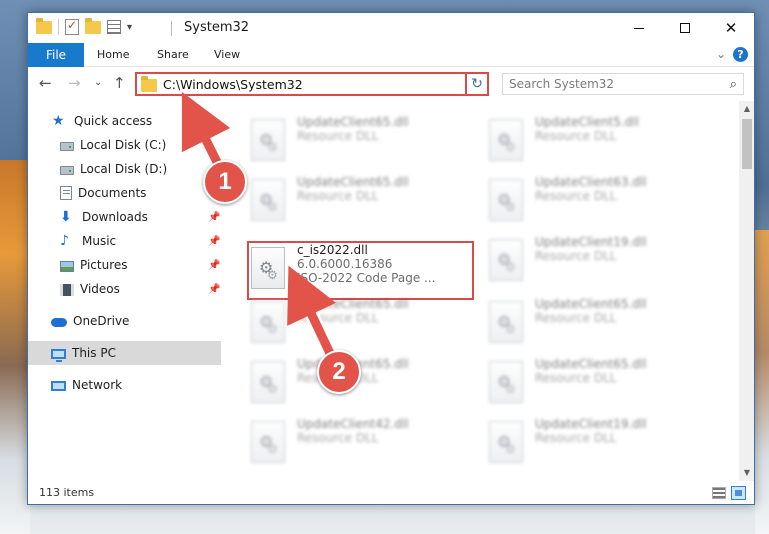 Image resolution: width=769 pixels, height=534 pixels. What do you see at coordinates (591, 182) in the screenshot?
I see `file-name: UpdateClient63.dll` at bounding box center [591, 182].